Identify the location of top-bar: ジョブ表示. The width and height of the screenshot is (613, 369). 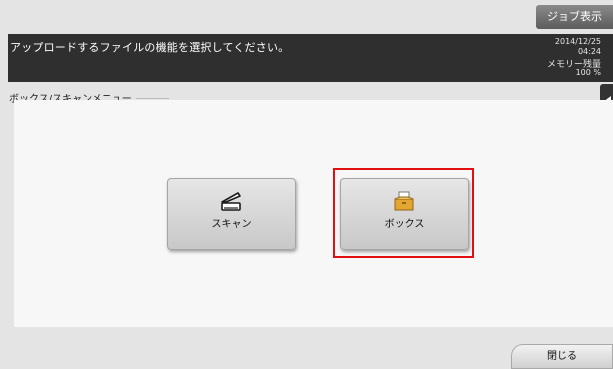
(306, 16).